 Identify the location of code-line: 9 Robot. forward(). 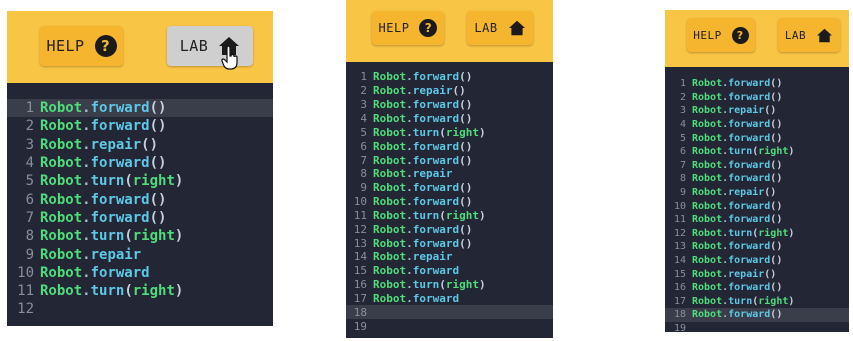
(449, 188).